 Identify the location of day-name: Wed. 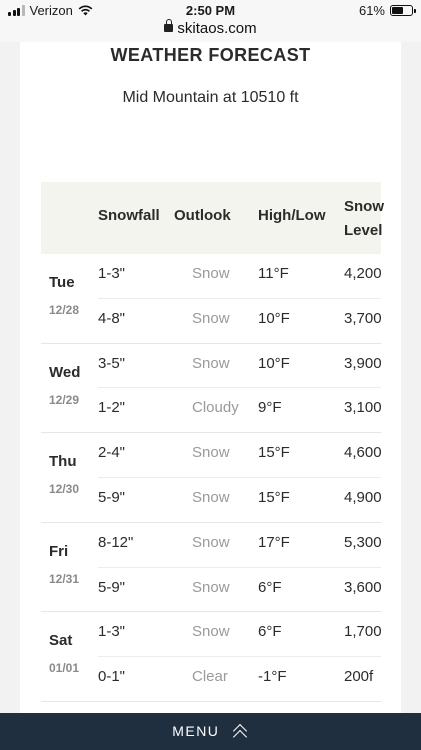
(65, 372).